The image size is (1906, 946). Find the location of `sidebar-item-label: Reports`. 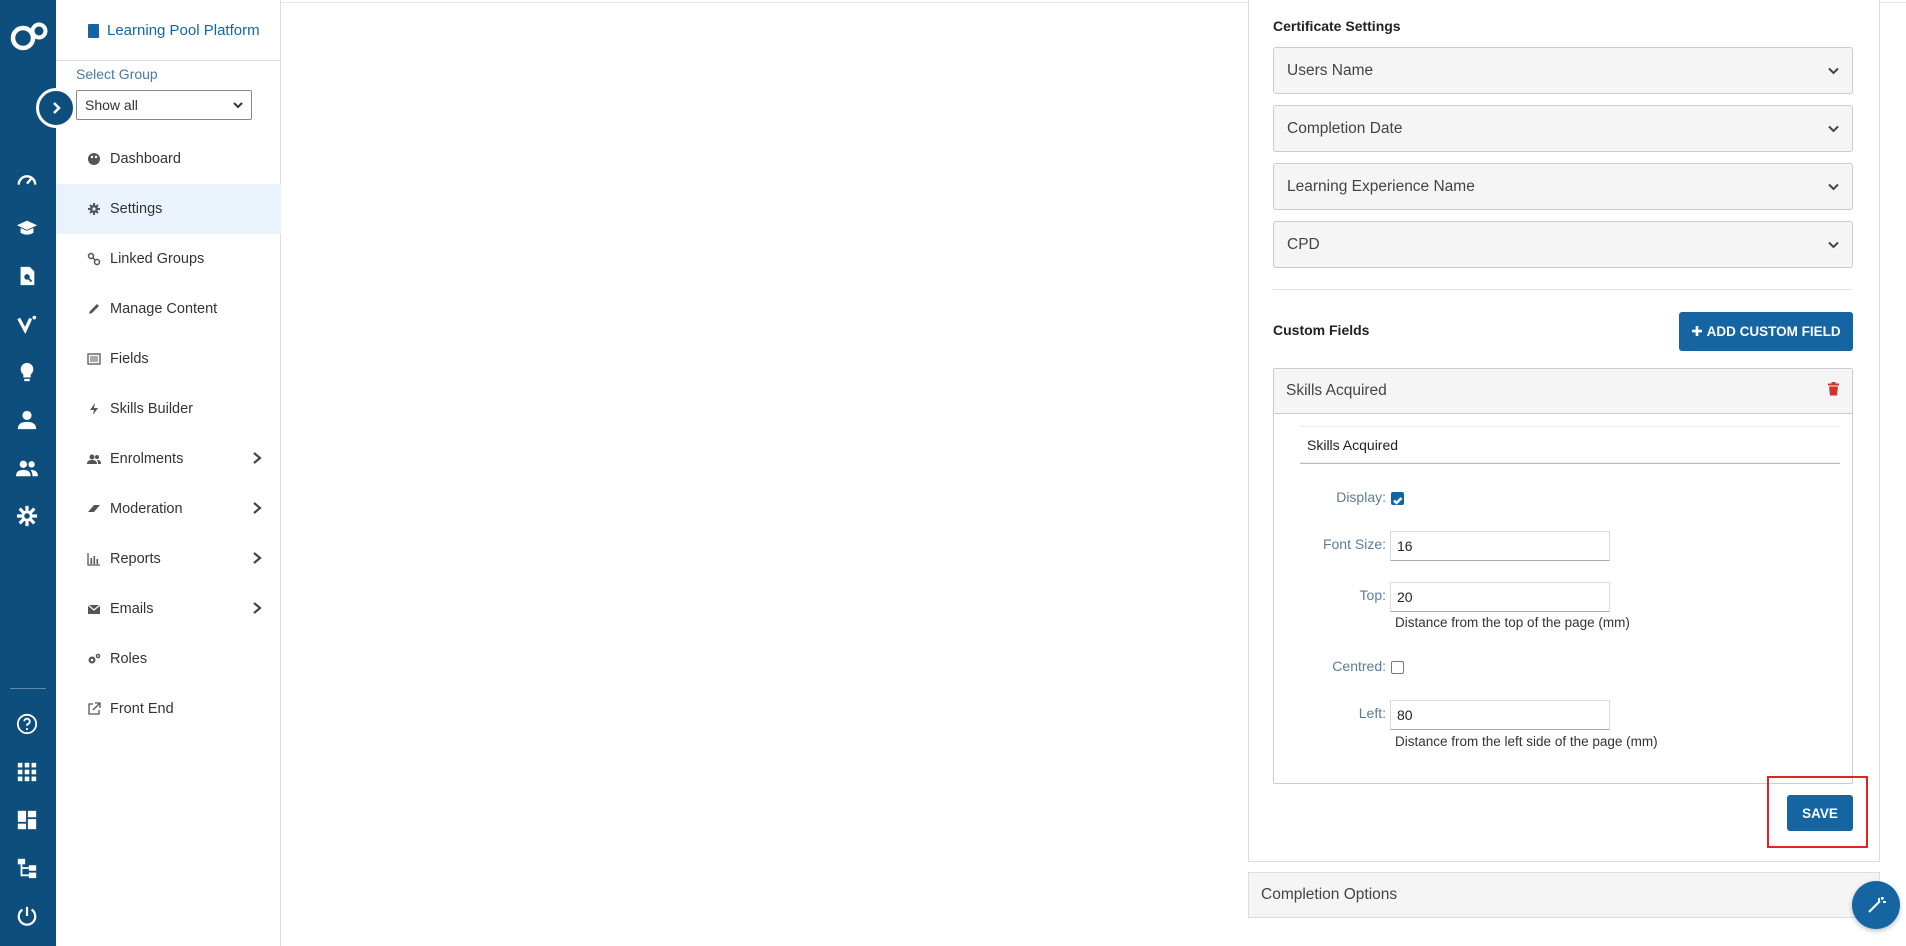

sidebar-item-label: Reports is located at coordinates (135, 559).